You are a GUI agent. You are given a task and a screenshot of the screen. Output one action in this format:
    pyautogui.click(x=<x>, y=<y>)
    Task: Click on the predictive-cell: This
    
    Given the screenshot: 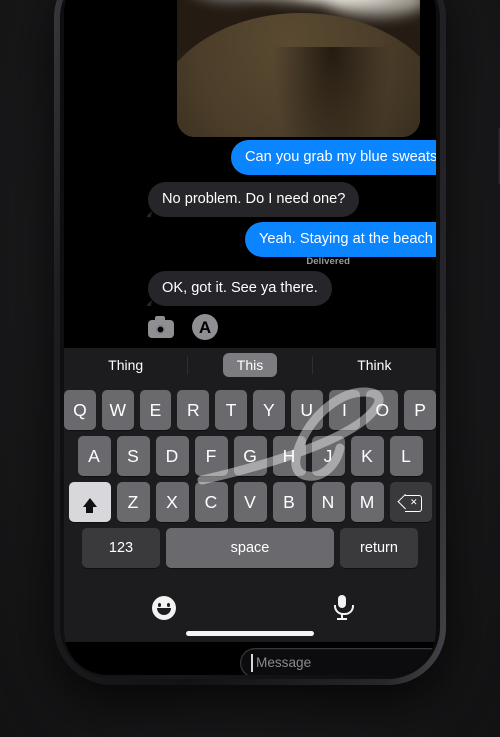 What is the action you would take?
    pyautogui.click(x=249, y=365)
    